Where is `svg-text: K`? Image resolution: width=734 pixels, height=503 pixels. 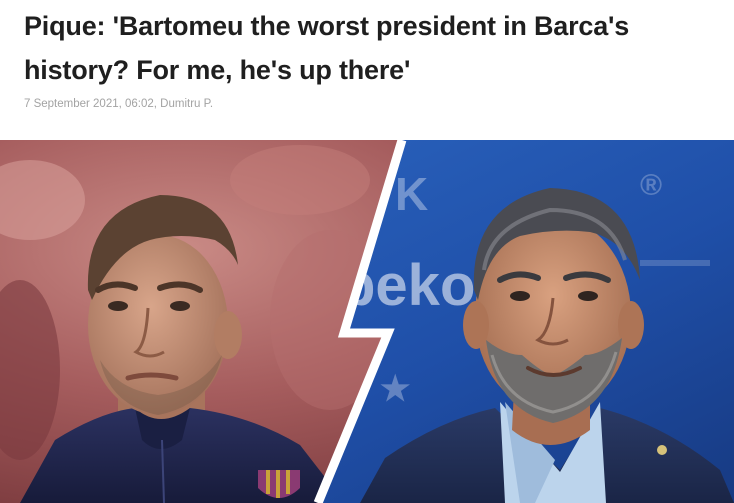
svg-text: K is located at coordinates (411, 194).